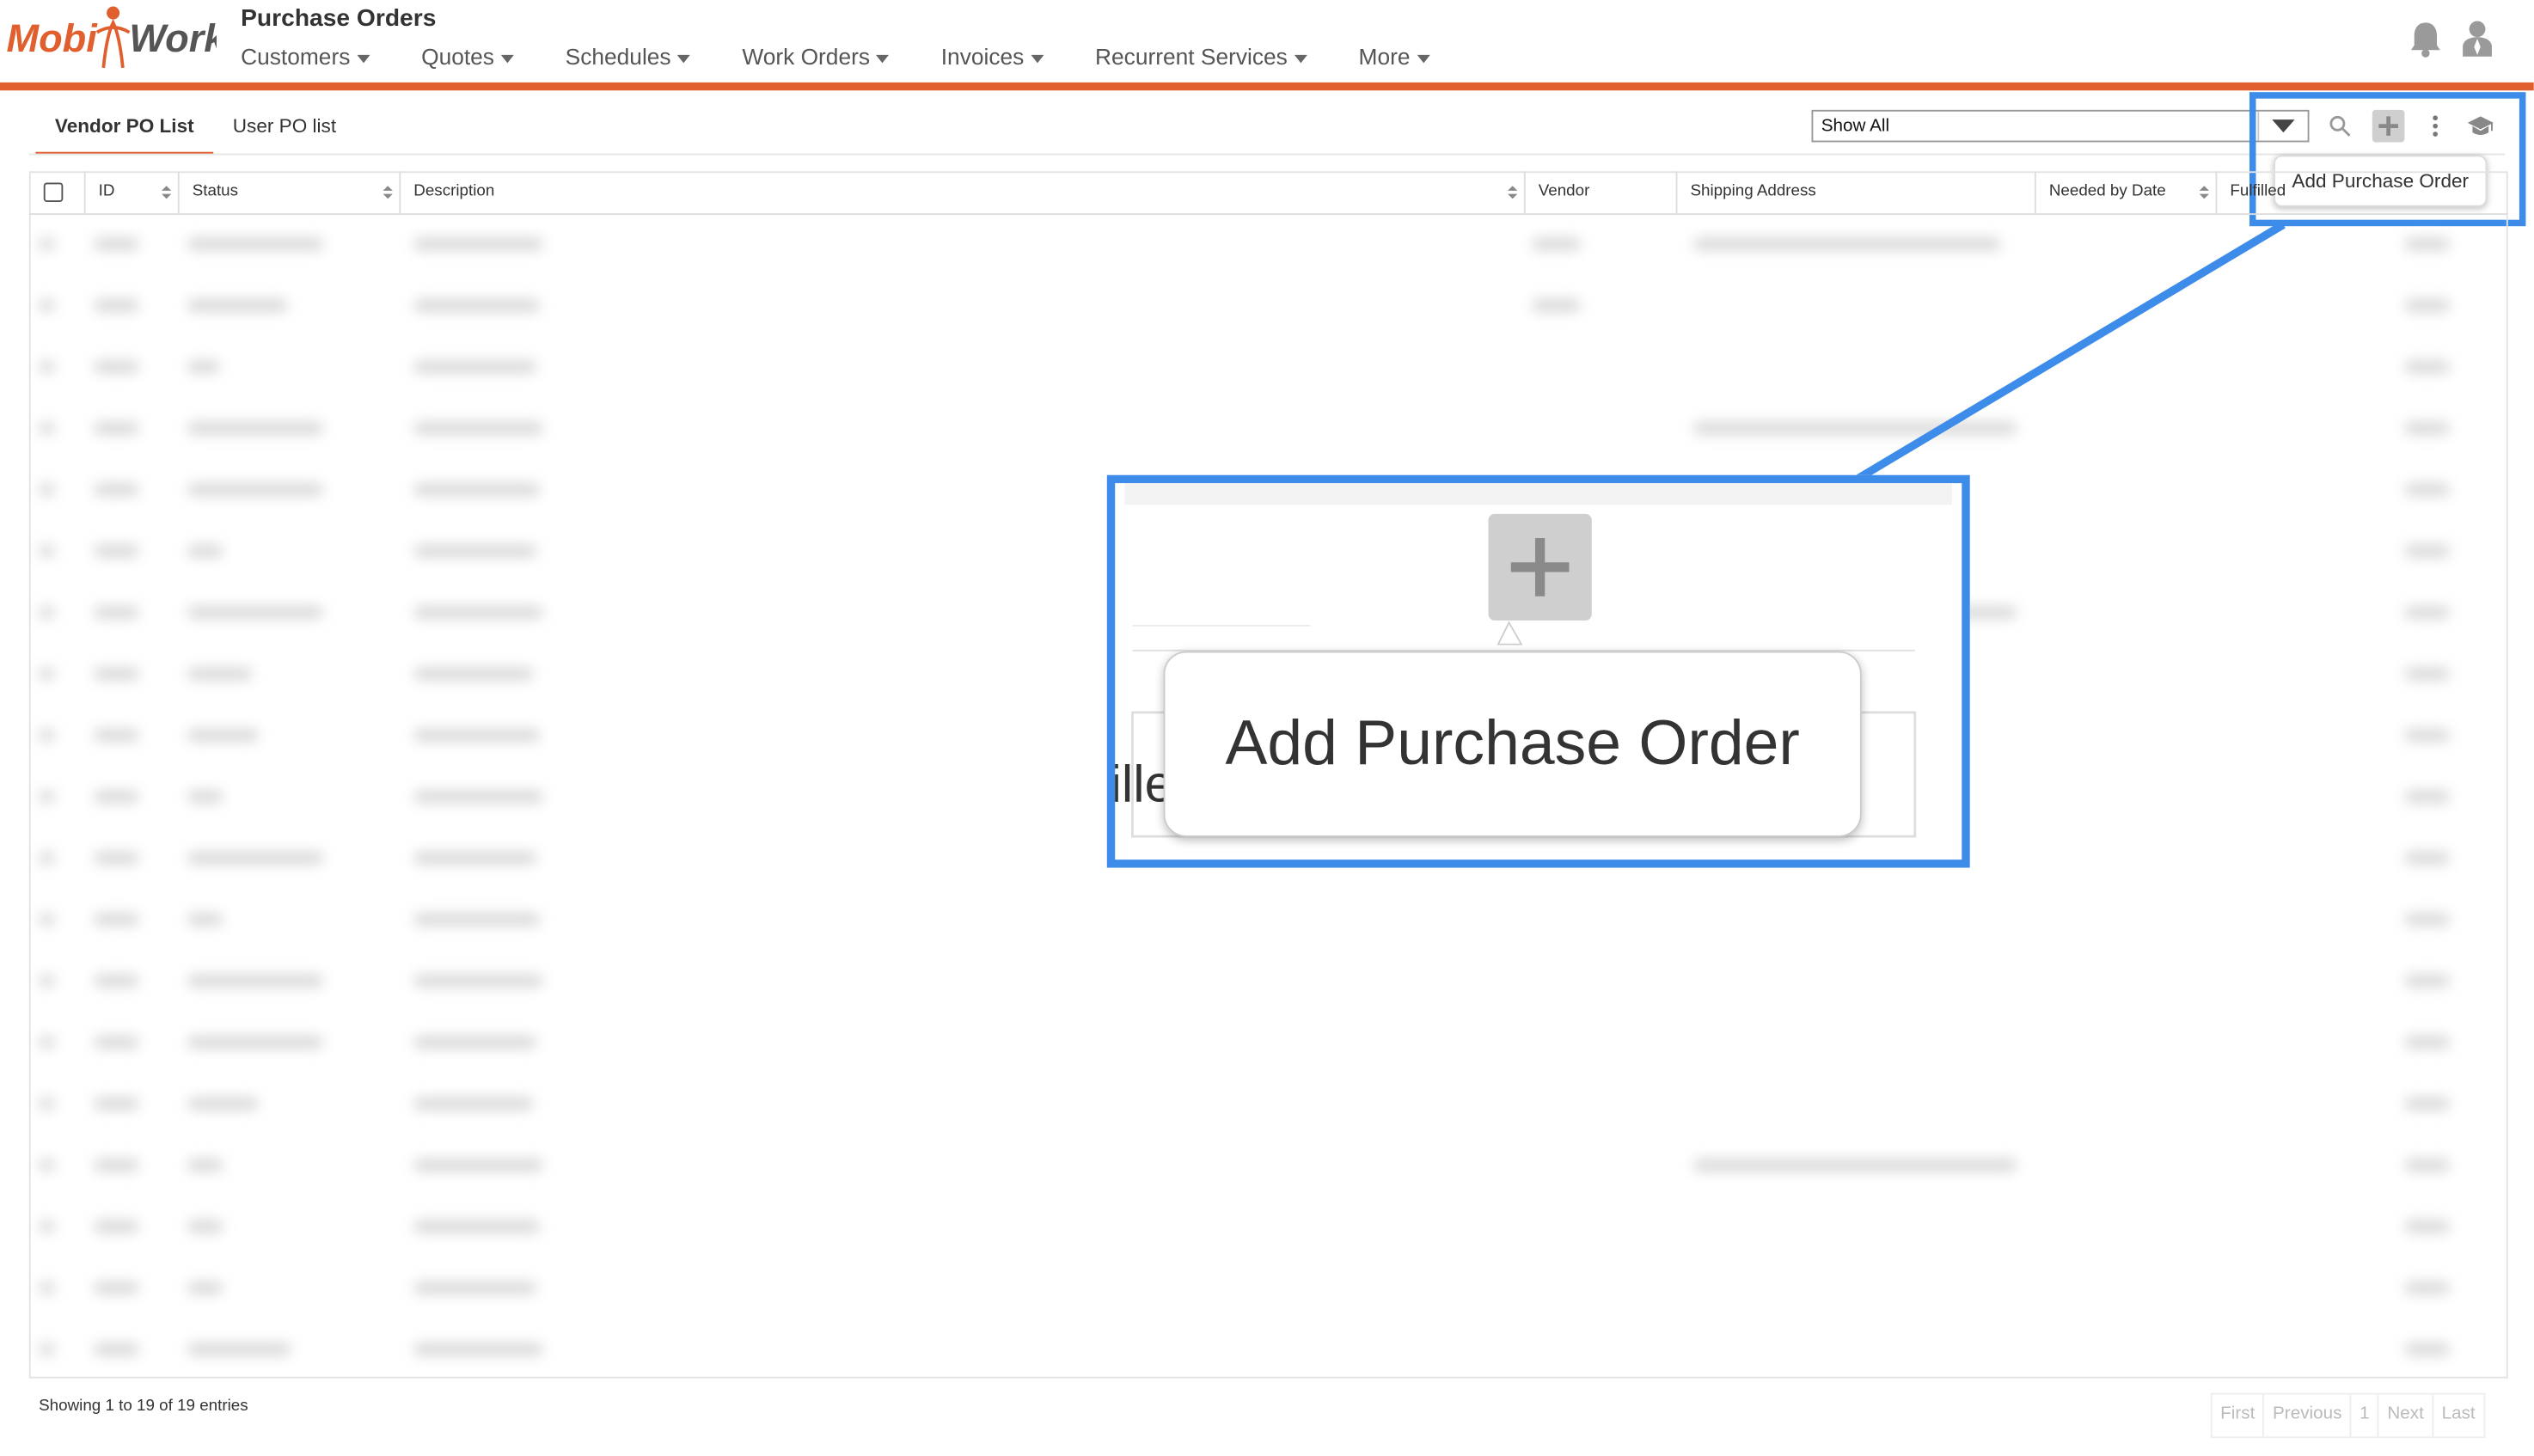 The width and height of the screenshot is (2534, 1456). I want to click on pager-first: First, so click(2239, 1416).